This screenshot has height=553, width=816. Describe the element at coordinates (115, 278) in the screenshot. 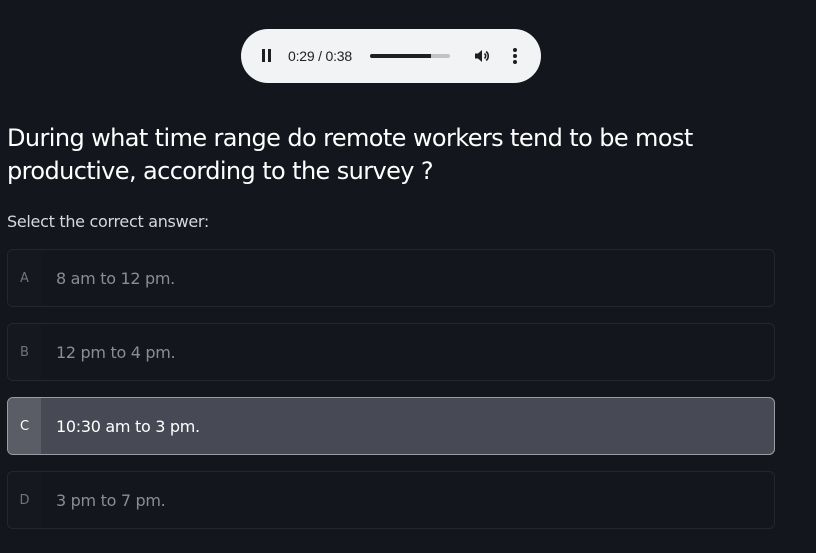

I see `option-text: 8 am to 12 pm.` at that location.